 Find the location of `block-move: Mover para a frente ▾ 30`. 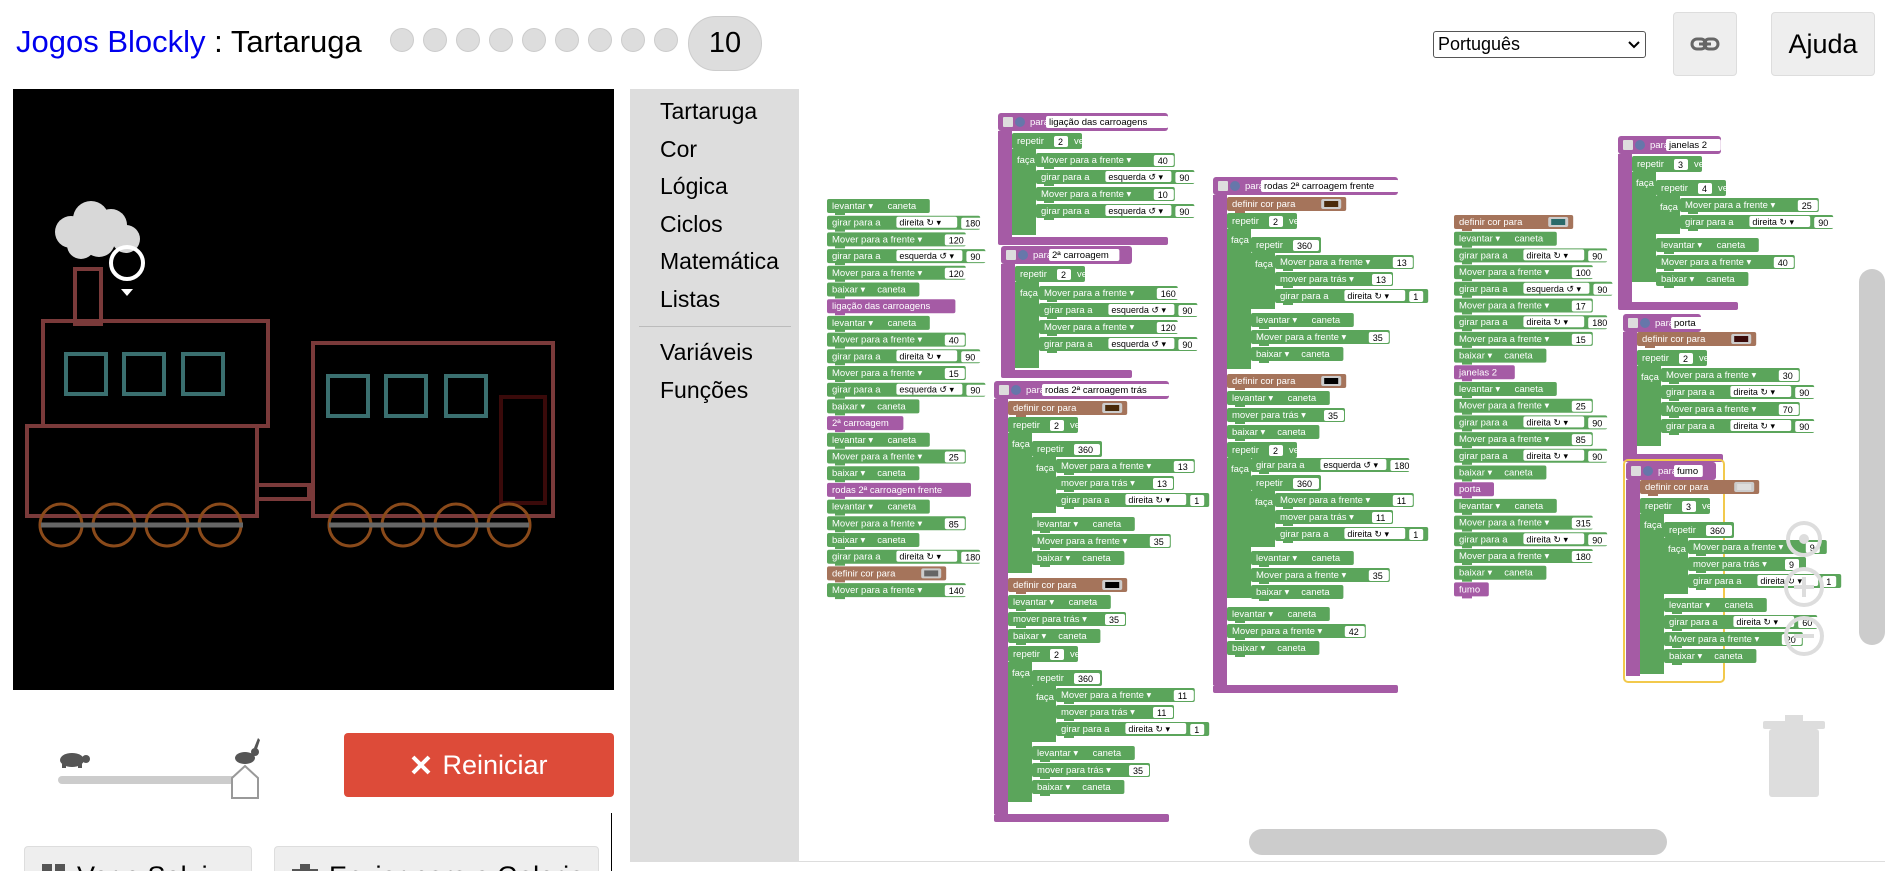

block-move: Mover para a frente ▾ 30 is located at coordinates (1730, 376).